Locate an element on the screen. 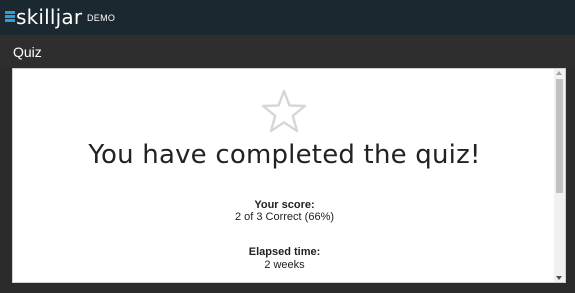  skilljar-logo-icon is located at coordinates (10, 17).